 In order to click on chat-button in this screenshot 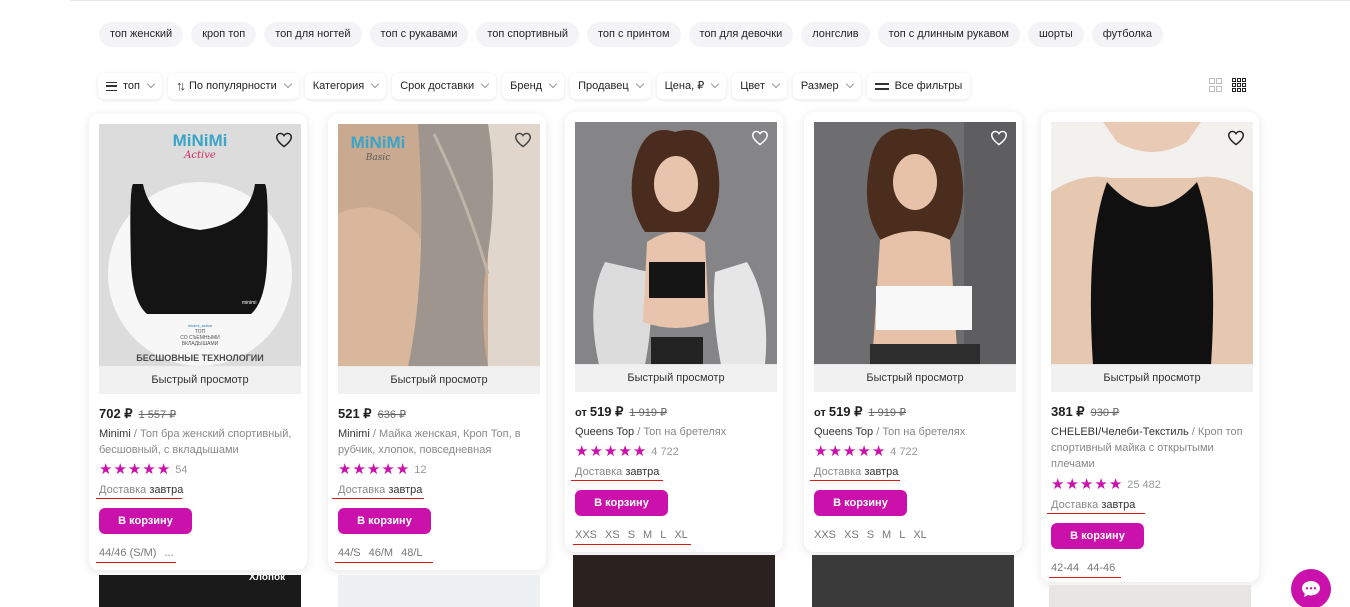, I will do `click(1311, 588)`.